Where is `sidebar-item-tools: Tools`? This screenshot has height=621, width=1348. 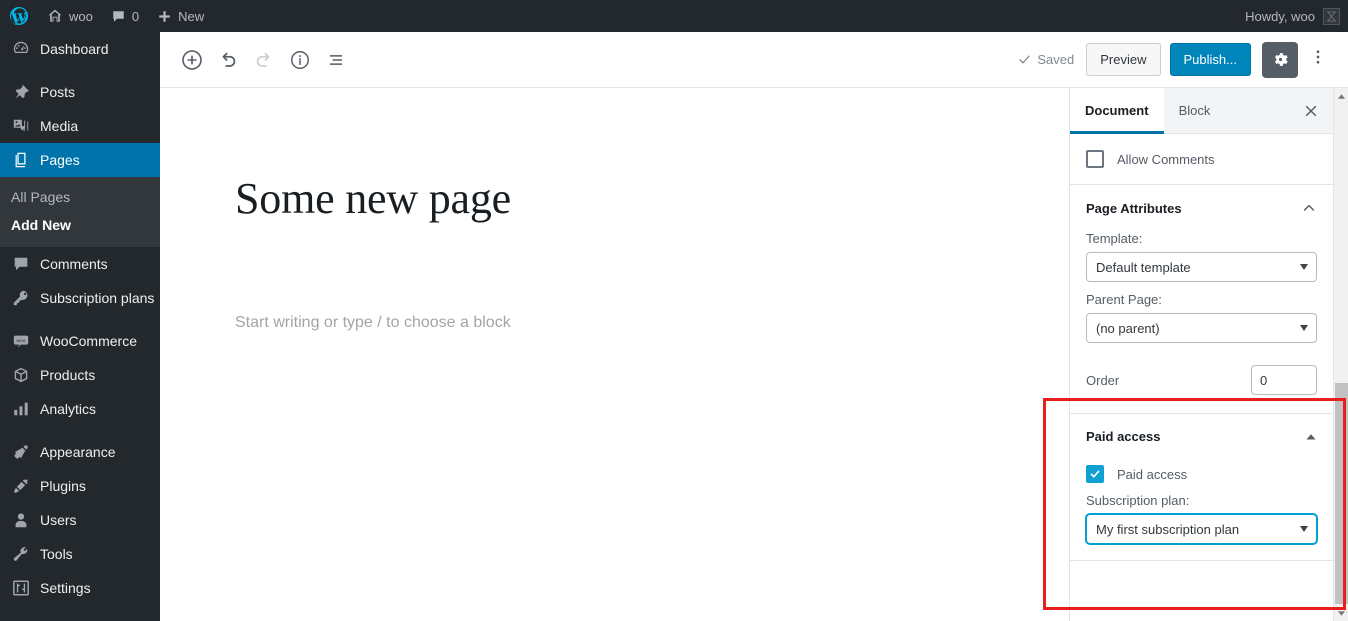 sidebar-item-tools: Tools is located at coordinates (80, 554).